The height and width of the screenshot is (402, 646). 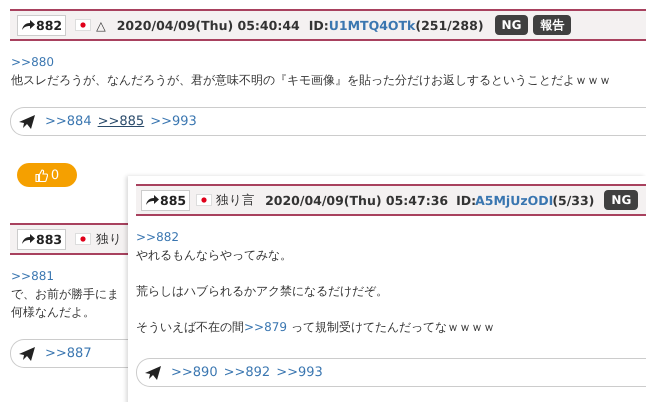 What do you see at coordinates (266, 327) in the screenshot?
I see `anchor-link: >>879` at bounding box center [266, 327].